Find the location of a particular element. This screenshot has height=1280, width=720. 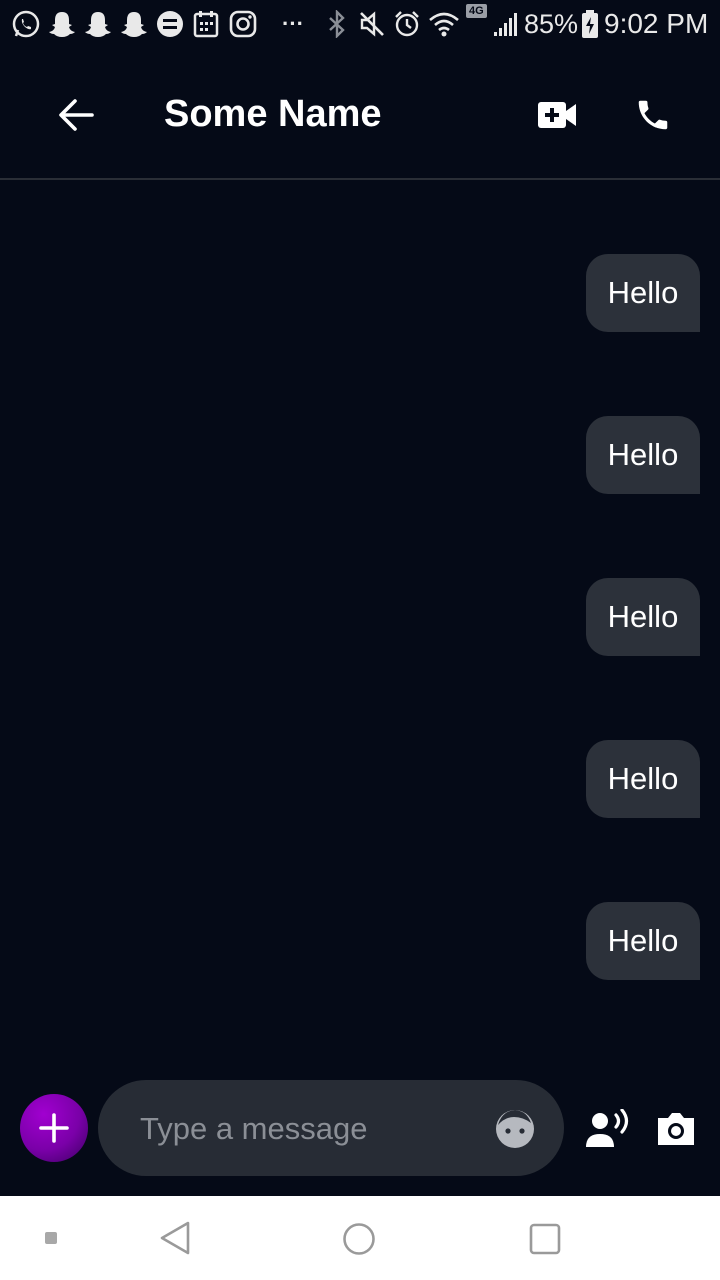

plus-icon is located at coordinates (54, 1128).